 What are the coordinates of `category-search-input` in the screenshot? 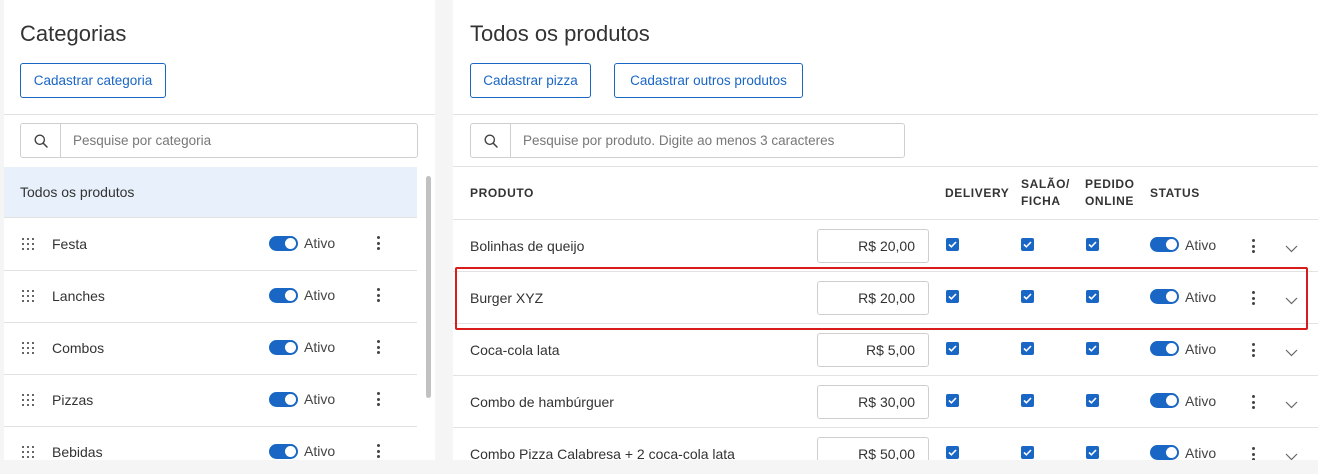 It's located at (239, 140).